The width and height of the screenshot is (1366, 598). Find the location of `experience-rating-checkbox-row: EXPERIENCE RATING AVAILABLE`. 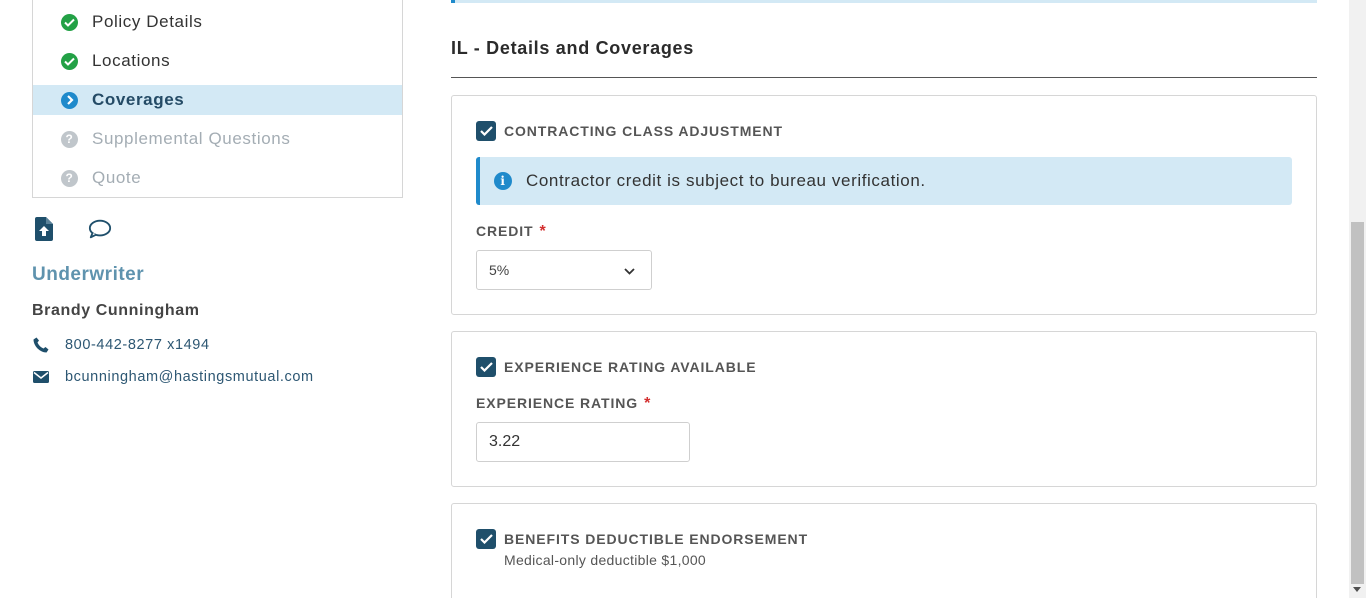

experience-rating-checkbox-row: EXPERIENCE RATING AVAILABLE is located at coordinates (616, 367).